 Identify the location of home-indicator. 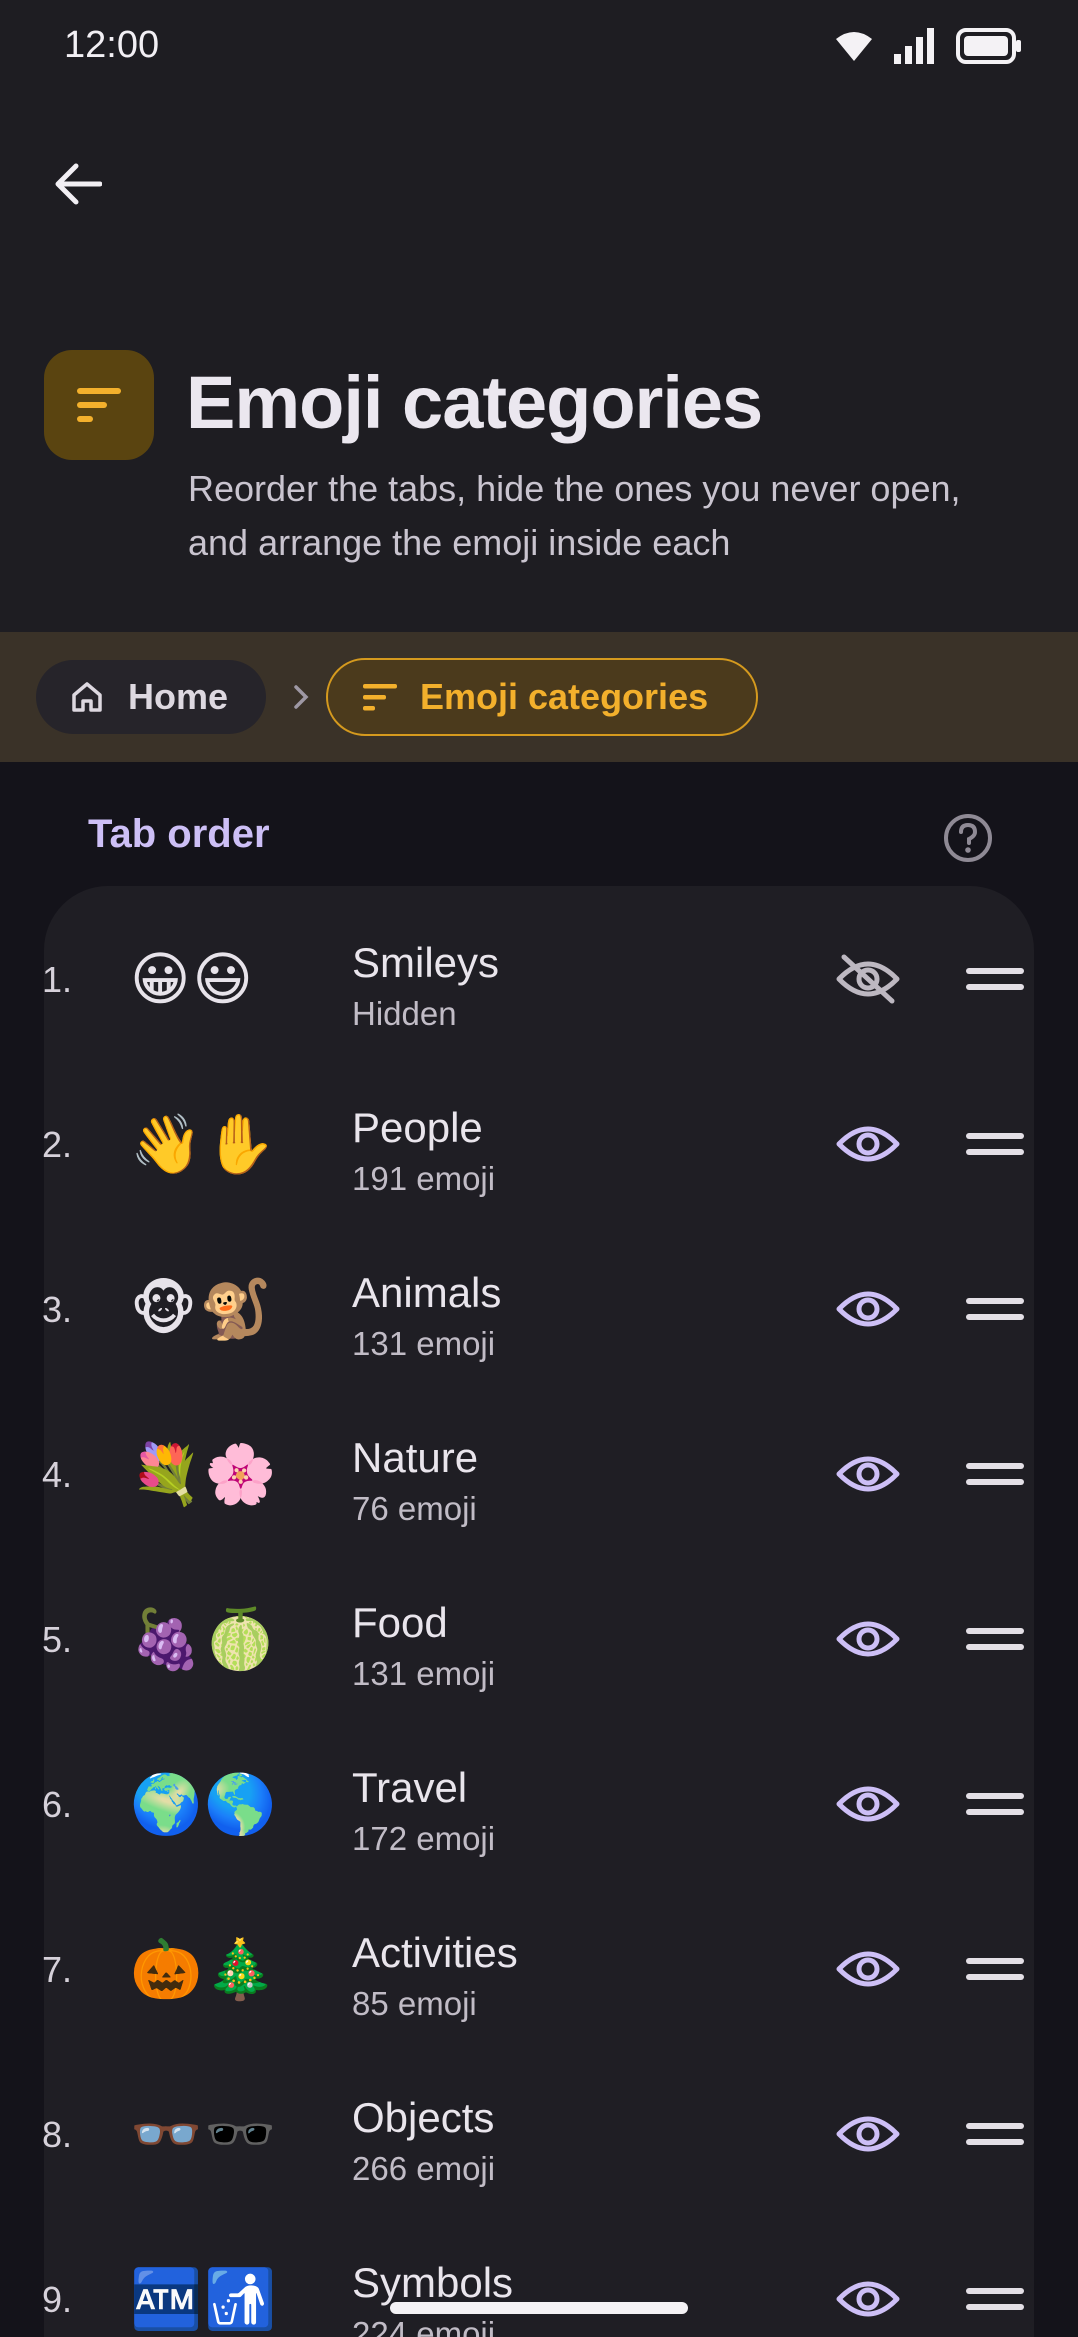
(539, 2308).